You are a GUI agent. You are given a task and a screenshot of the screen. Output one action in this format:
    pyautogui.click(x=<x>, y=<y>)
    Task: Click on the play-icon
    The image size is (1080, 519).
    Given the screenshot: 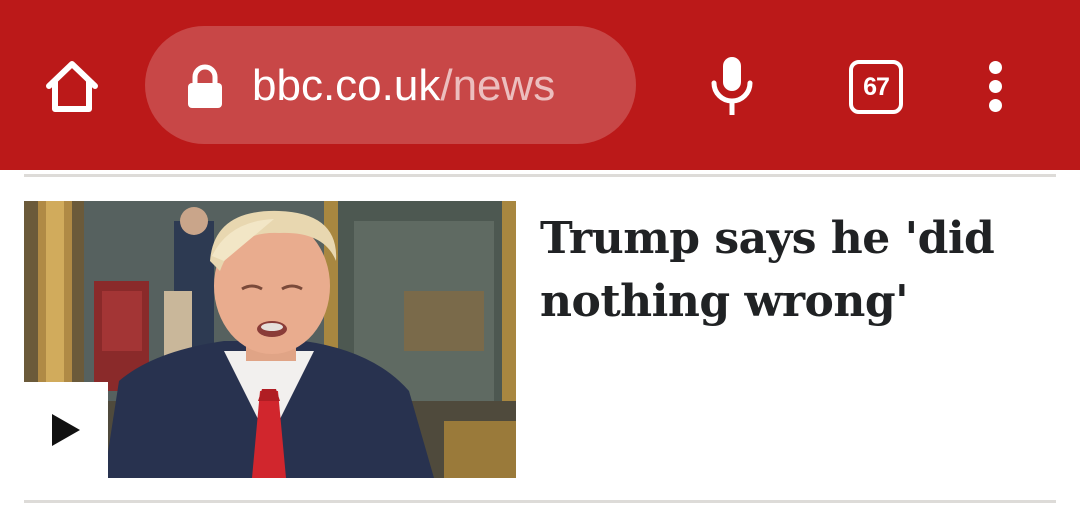 What is the action you would take?
    pyautogui.click(x=66, y=430)
    